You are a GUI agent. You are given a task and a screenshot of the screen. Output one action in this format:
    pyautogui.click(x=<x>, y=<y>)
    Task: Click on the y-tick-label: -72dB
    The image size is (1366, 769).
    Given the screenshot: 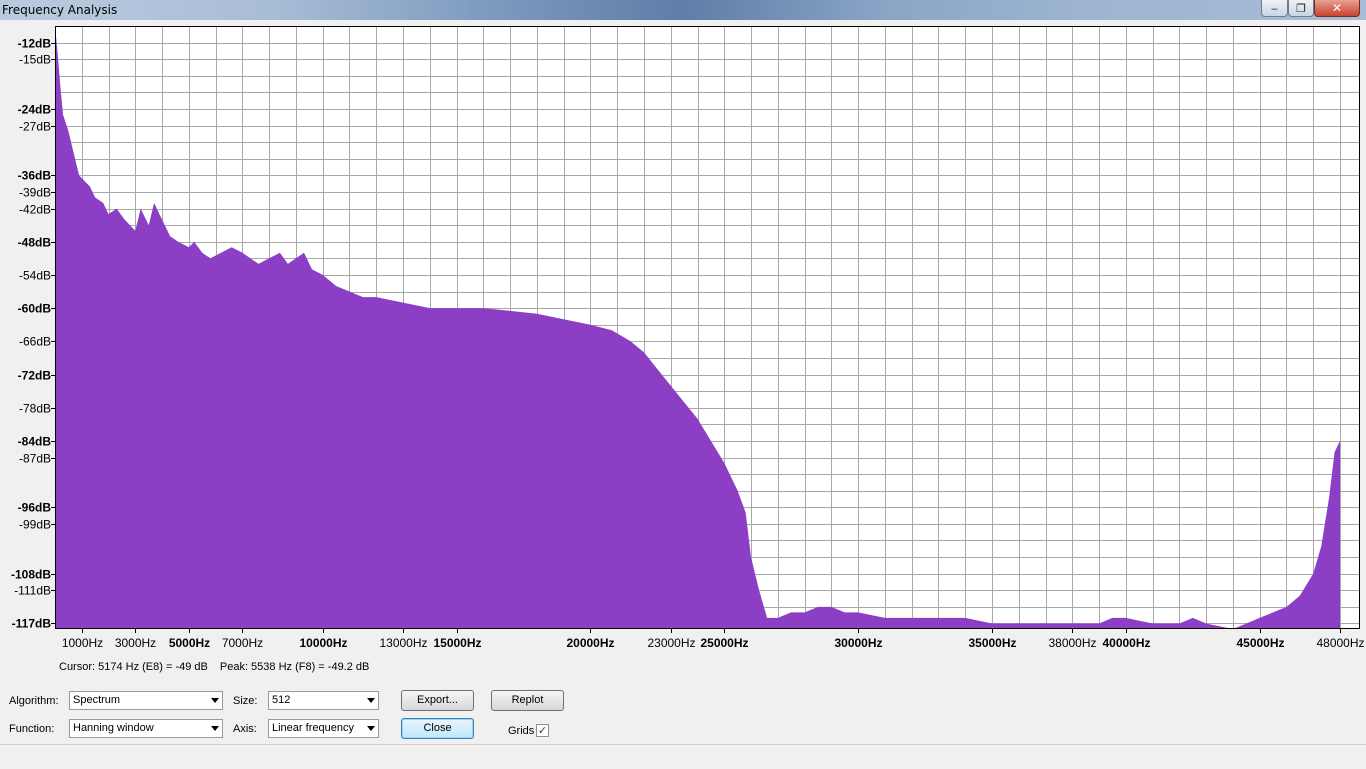 What is the action you would take?
    pyautogui.click(x=35, y=376)
    